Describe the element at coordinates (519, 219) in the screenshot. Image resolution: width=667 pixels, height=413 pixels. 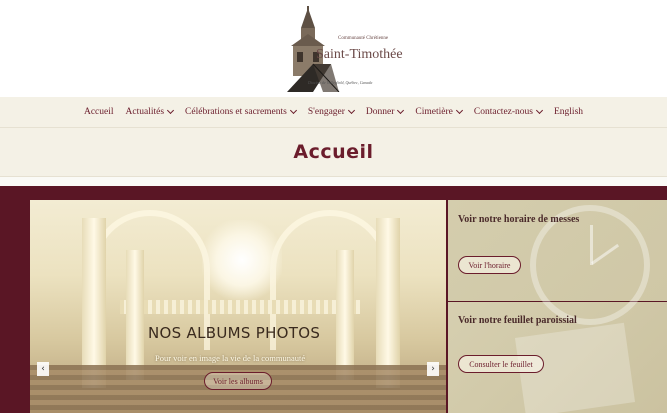
I see `mass-schedule-title: Voir notre horaire de messes` at that location.